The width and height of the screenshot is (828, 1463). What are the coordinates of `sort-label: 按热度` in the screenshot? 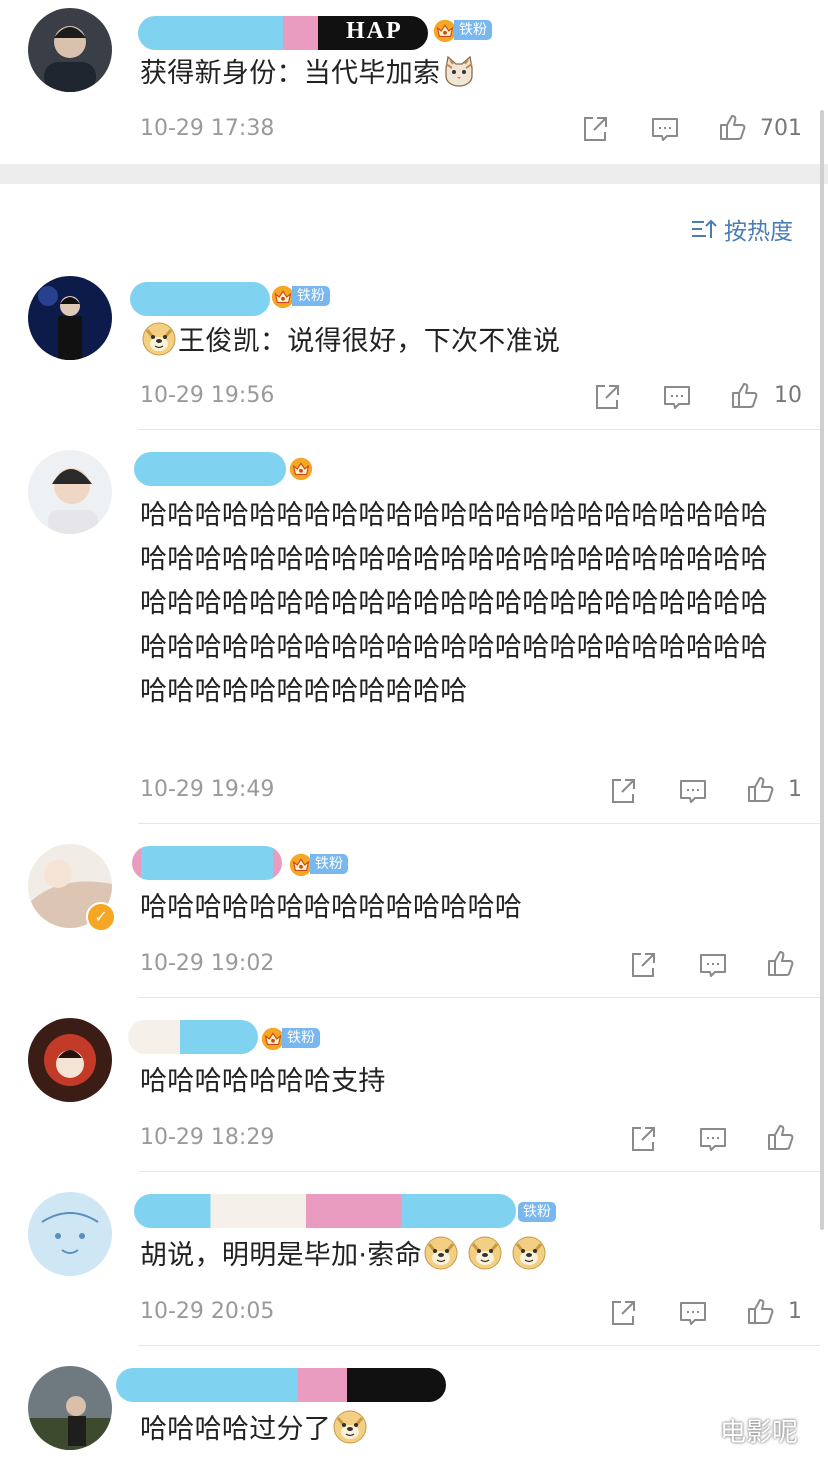 It's located at (758, 232).